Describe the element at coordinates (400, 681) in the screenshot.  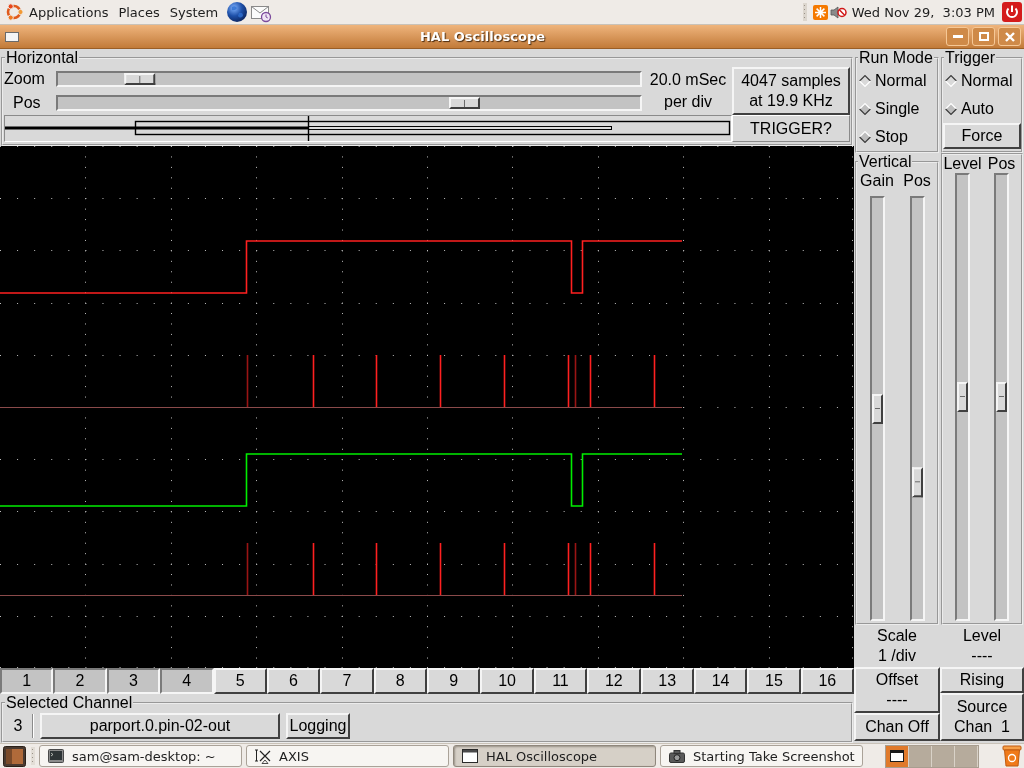
I see `channel-button: 8` at that location.